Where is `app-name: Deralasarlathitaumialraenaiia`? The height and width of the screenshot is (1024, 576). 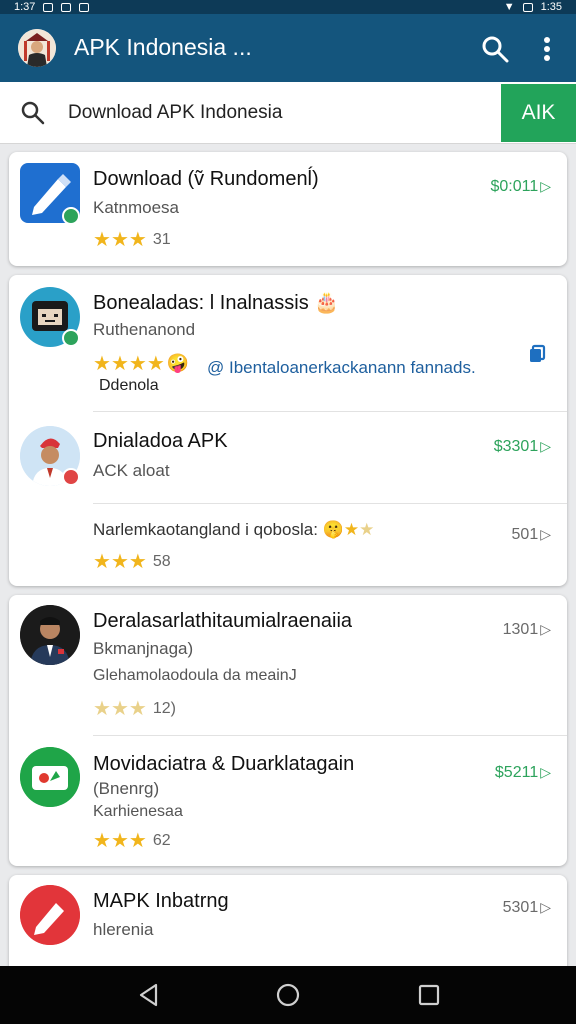 app-name: Deralasarlathitaumialraenaiia is located at coordinates (223, 621).